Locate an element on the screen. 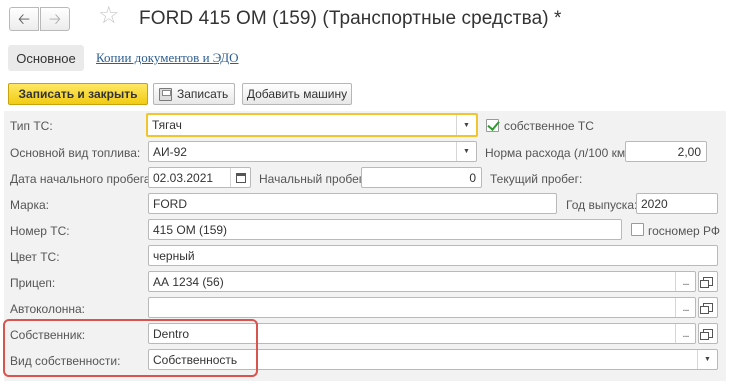 Image resolution: width=738 pixels, height=392 pixels. start-date-label: Дата начального пробега: is located at coordinates (82, 179).